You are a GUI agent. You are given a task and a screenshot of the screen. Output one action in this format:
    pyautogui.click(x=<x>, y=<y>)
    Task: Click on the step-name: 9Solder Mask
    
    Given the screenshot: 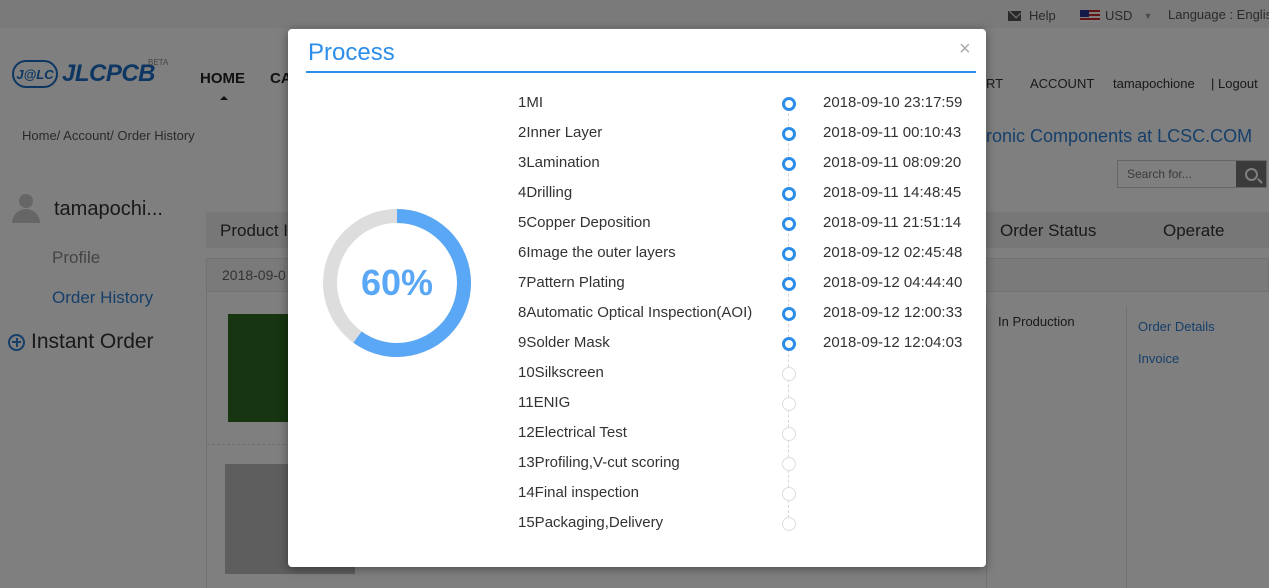 What is the action you would take?
    pyautogui.click(x=564, y=342)
    